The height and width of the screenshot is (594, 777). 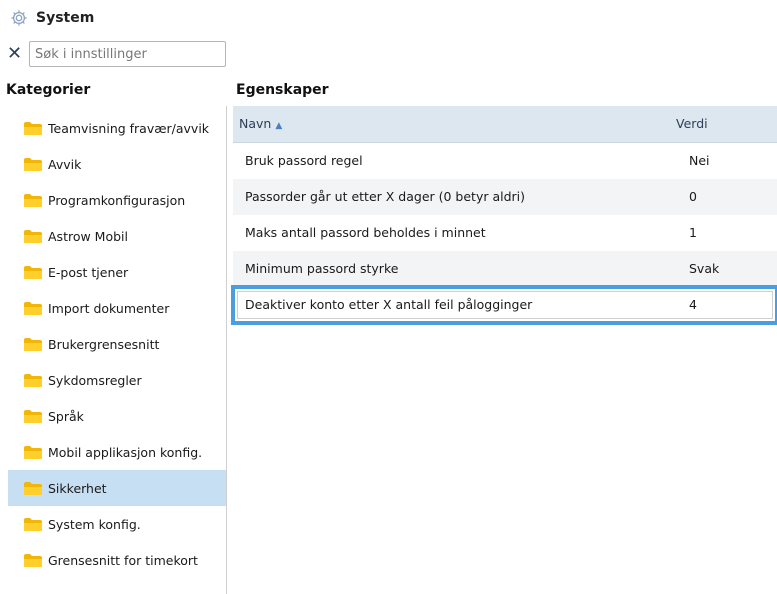 What do you see at coordinates (123, 560) in the screenshot?
I see `category-label: Grensesnitt for timekort` at bounding box center [123, 560].